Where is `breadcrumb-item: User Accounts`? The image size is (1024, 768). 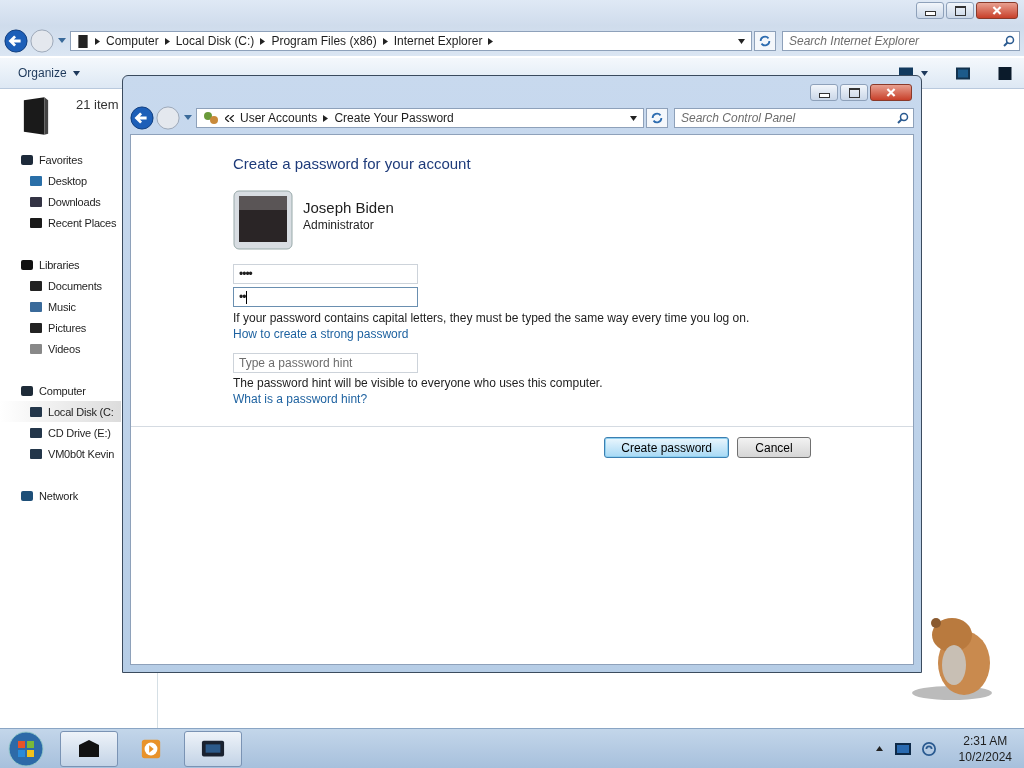 breadcrumb-item: User Accounts is located at coordinates (279, 118).